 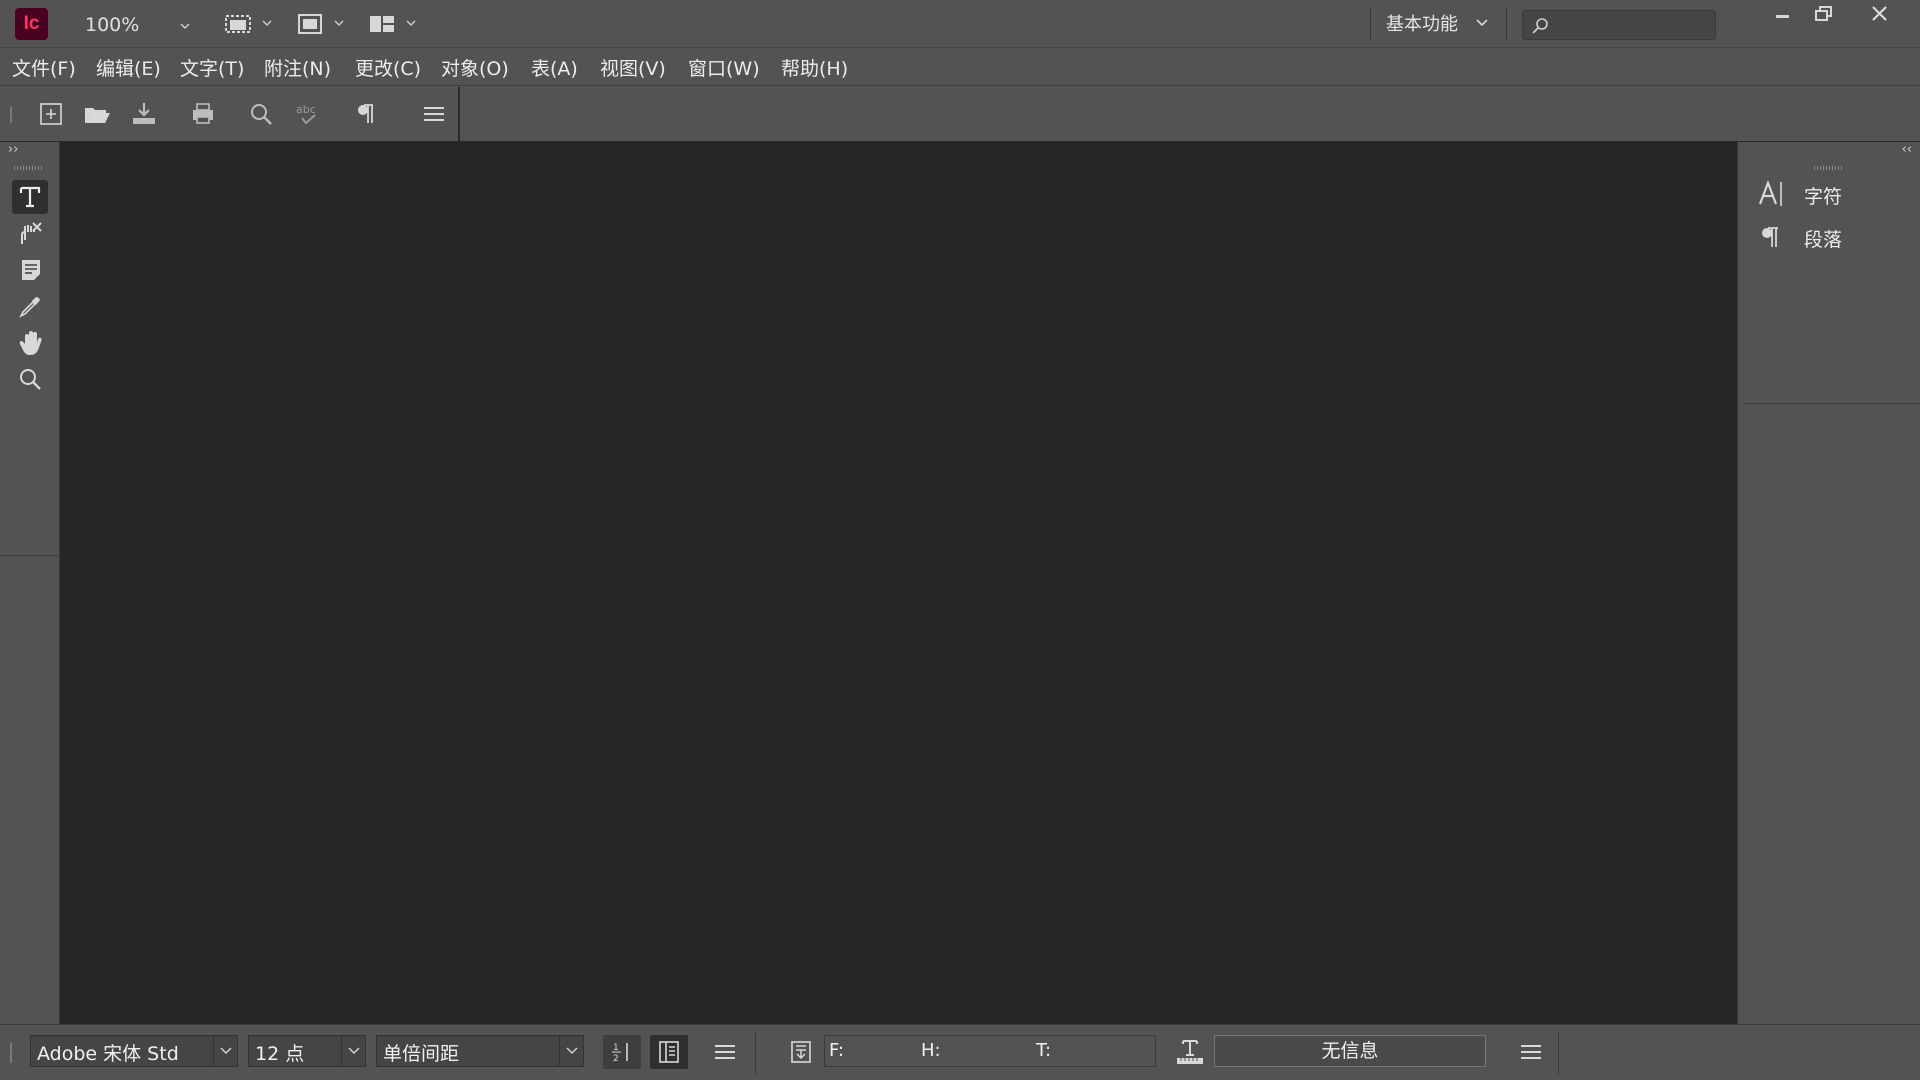 I want to click on zoom-select: 100%, so click(x=140, y=25).